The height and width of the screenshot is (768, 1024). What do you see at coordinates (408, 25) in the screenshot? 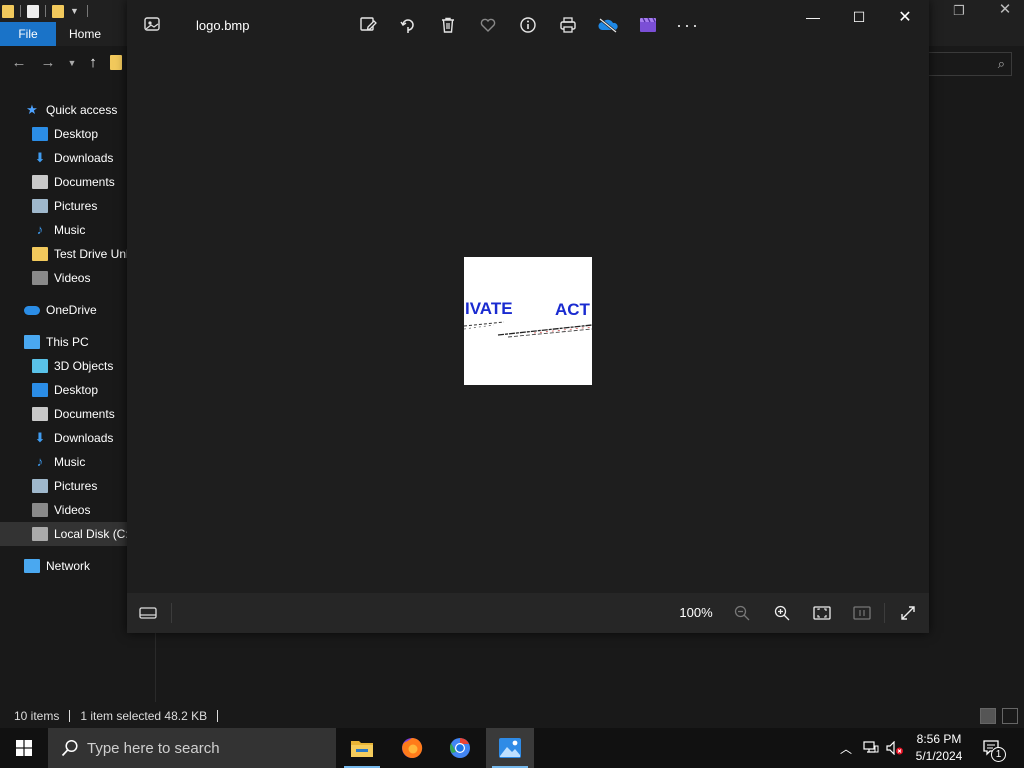
I see `rotate-icon` at bounding box center [408, 25].